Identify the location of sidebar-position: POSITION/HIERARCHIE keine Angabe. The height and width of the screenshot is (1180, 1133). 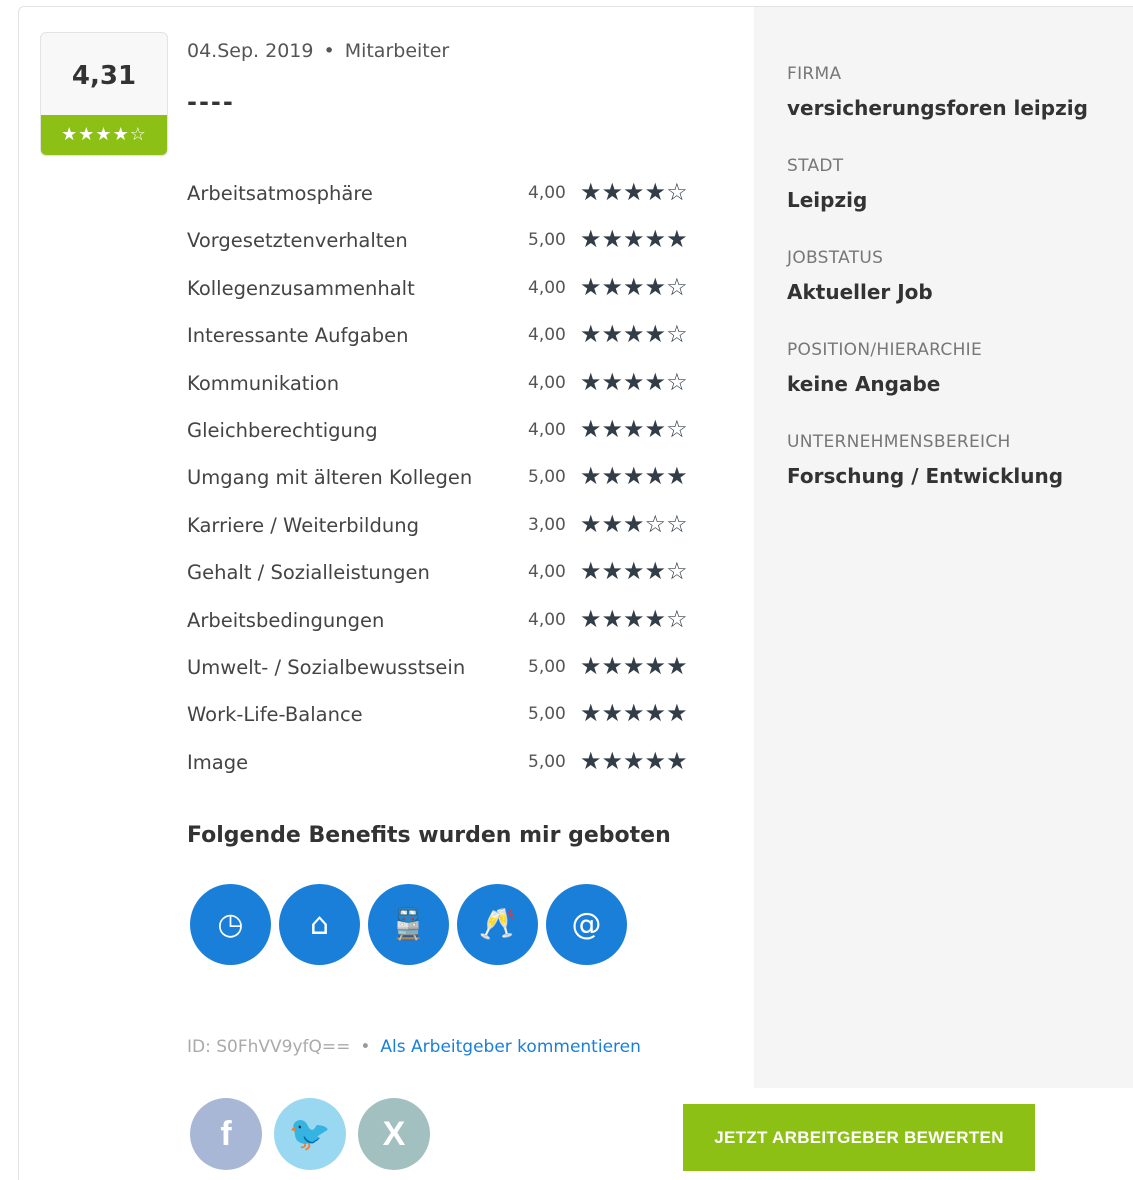
(884, 368).